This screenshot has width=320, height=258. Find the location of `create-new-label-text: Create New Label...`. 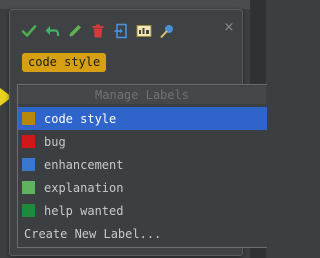

create-new-label-text: Create New Label... is located at coordinates (93, 233).